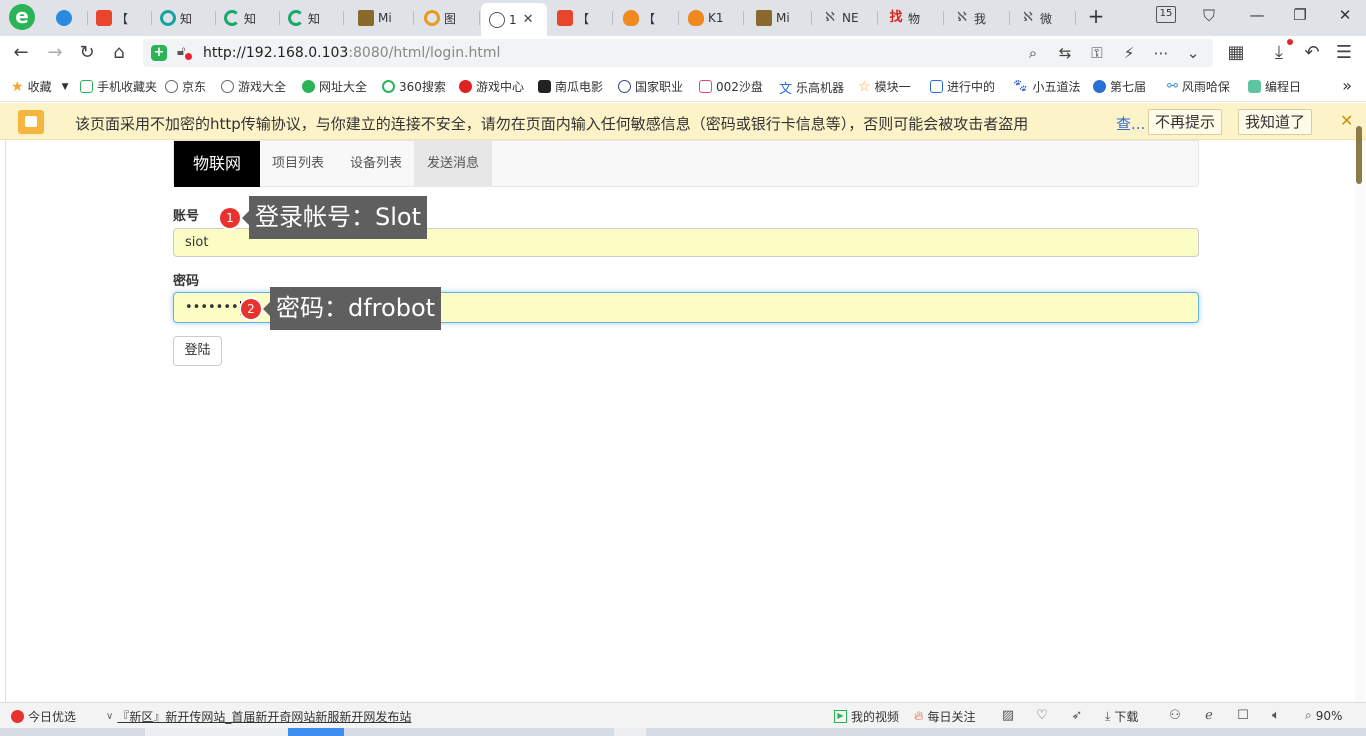  What do you see at coordinates (422, 87) in the screenshot?
I see `bookmark-label: 360搜索` at bounding box center [422, 87].